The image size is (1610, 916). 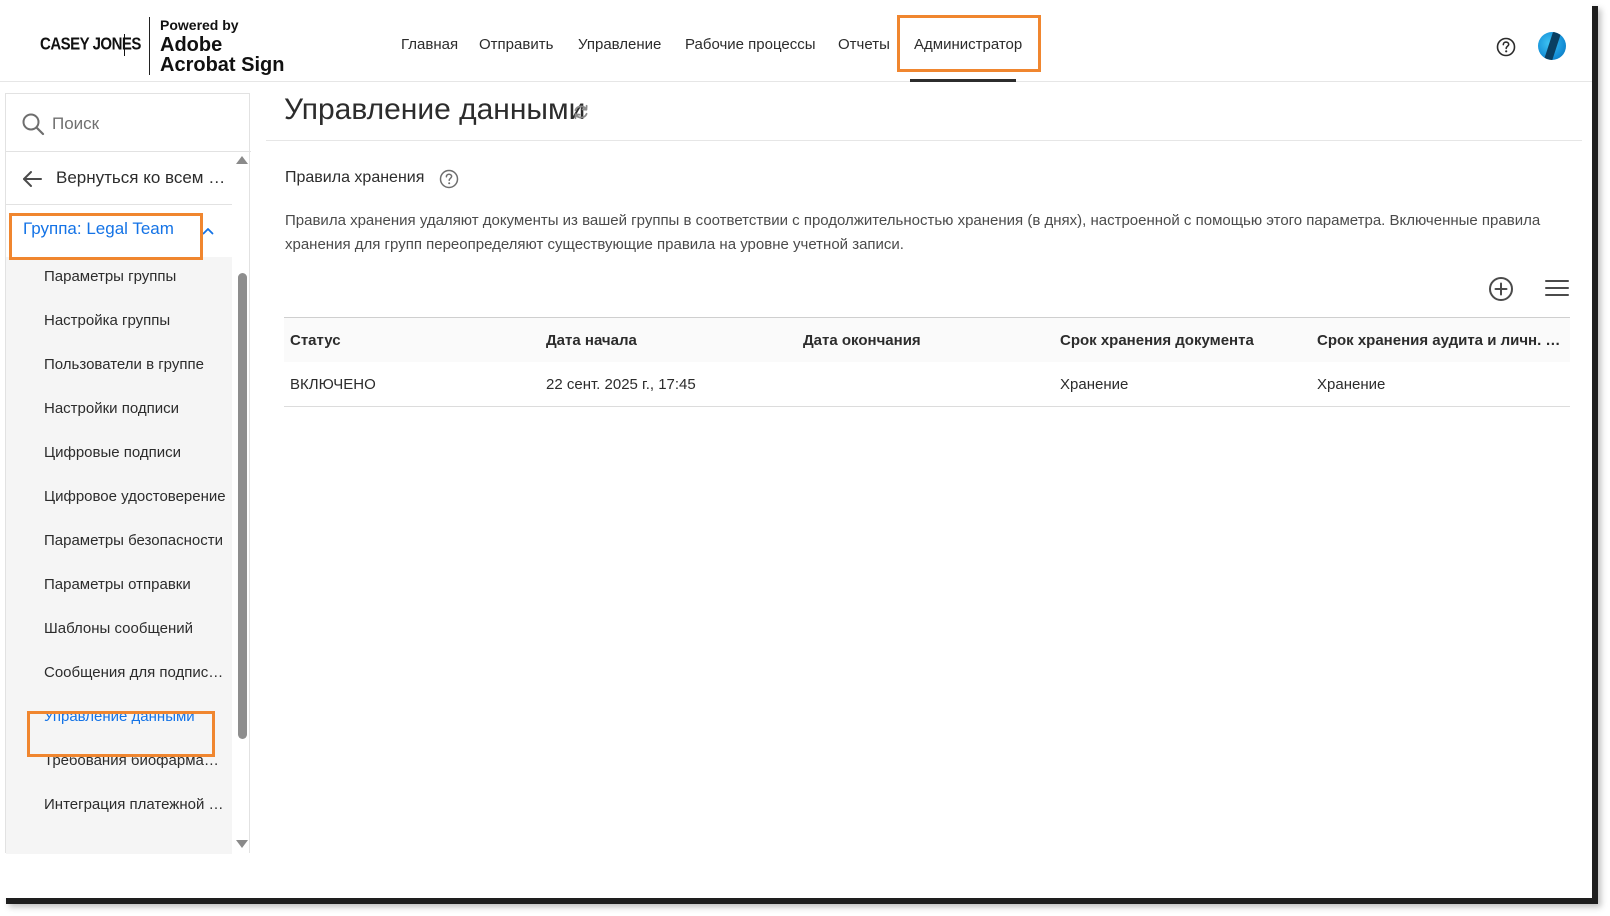 I want to click on column-header-end-date: Дата окончания, so click(x=928, y=340).